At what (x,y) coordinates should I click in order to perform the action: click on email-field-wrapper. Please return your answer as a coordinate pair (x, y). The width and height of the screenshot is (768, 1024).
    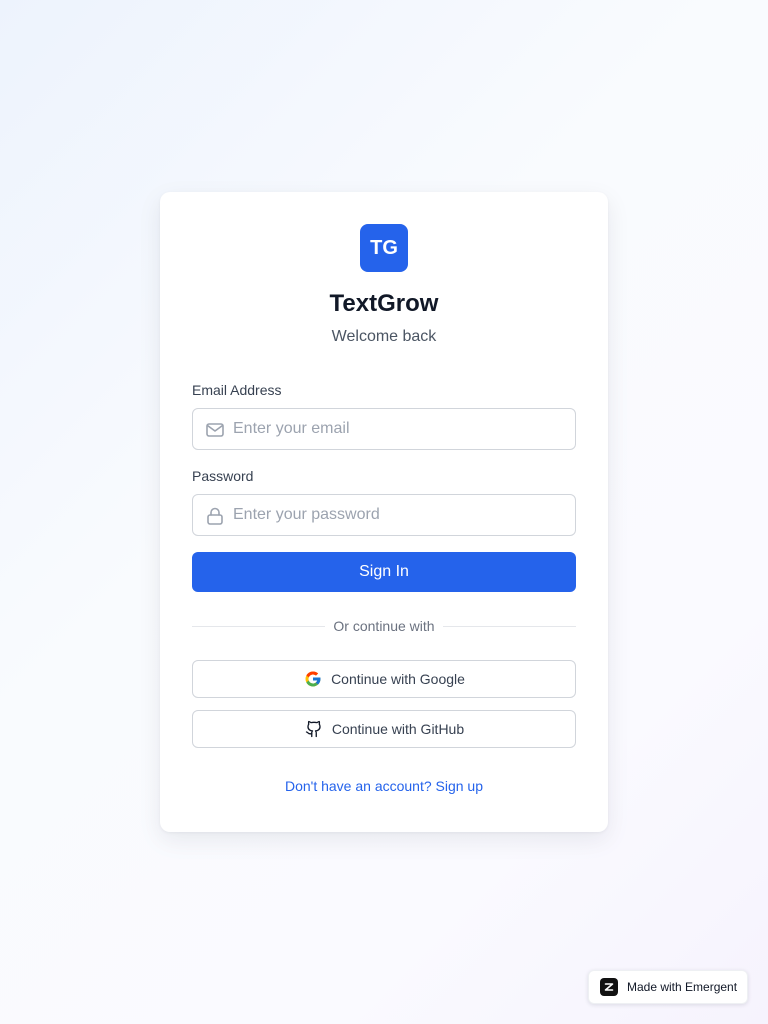
    Looking at the image, I should click on (384, 429).